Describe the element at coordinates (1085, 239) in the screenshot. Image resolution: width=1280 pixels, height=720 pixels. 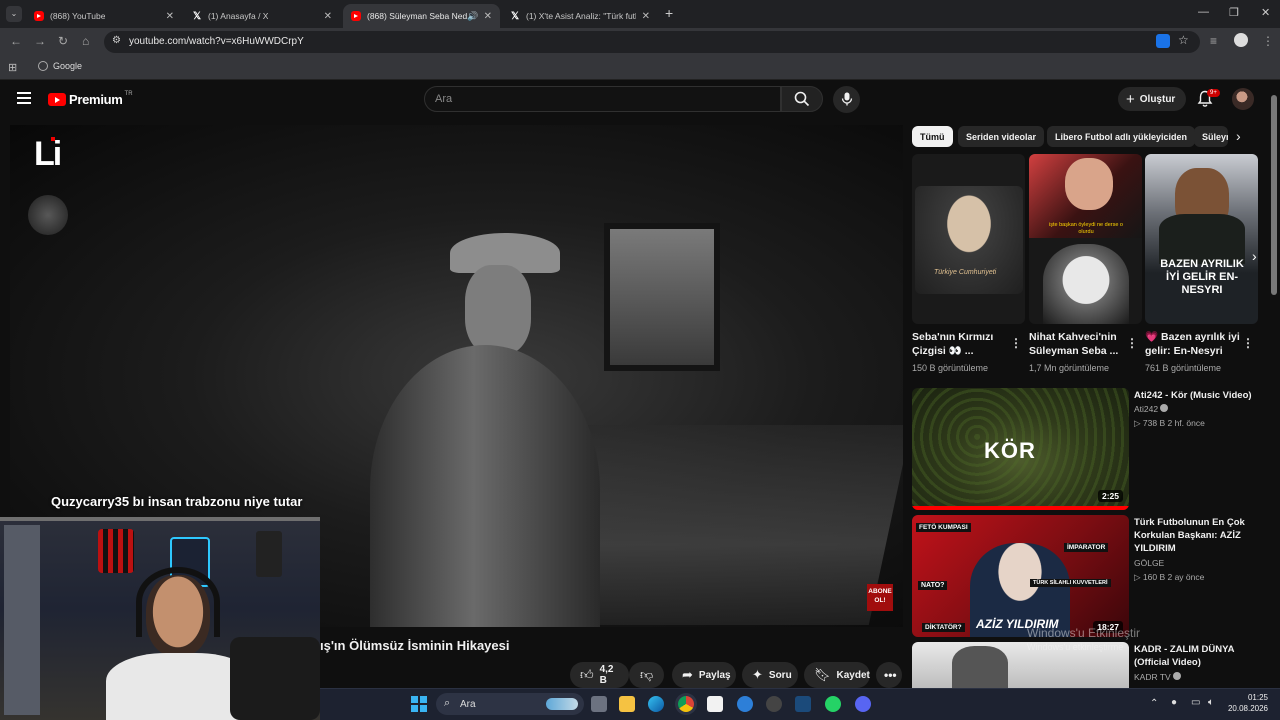
I see `short-thumbnail: işte başkan öyleydi ne derse o olurdu` at that location.